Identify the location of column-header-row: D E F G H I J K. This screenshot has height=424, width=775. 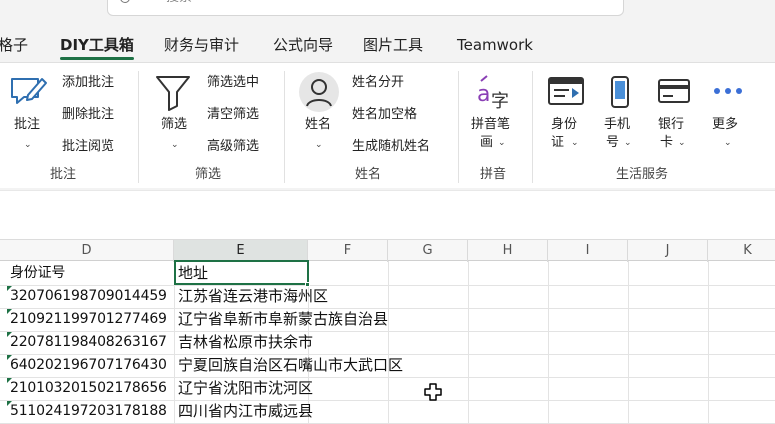
(387, 250).